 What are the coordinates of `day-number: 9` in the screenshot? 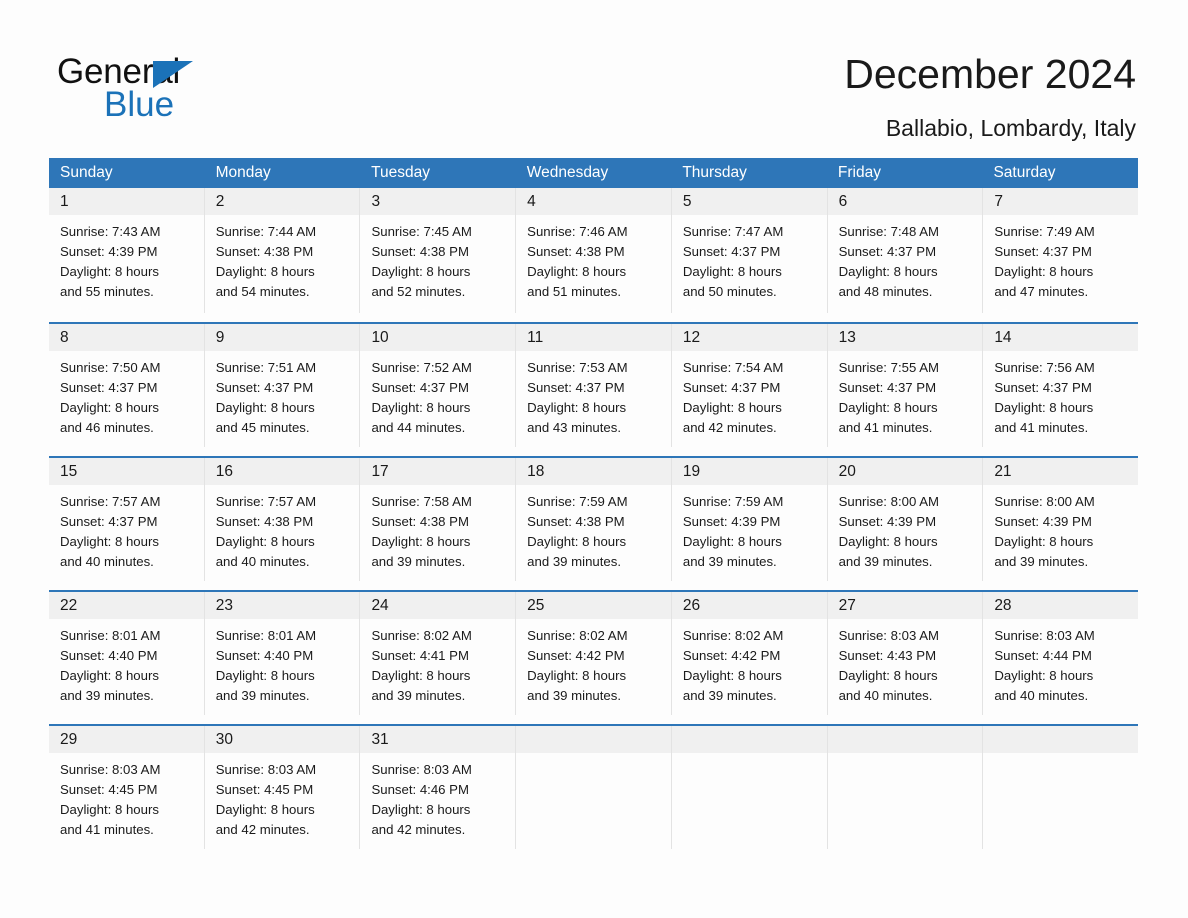 It's located at (220, 337).